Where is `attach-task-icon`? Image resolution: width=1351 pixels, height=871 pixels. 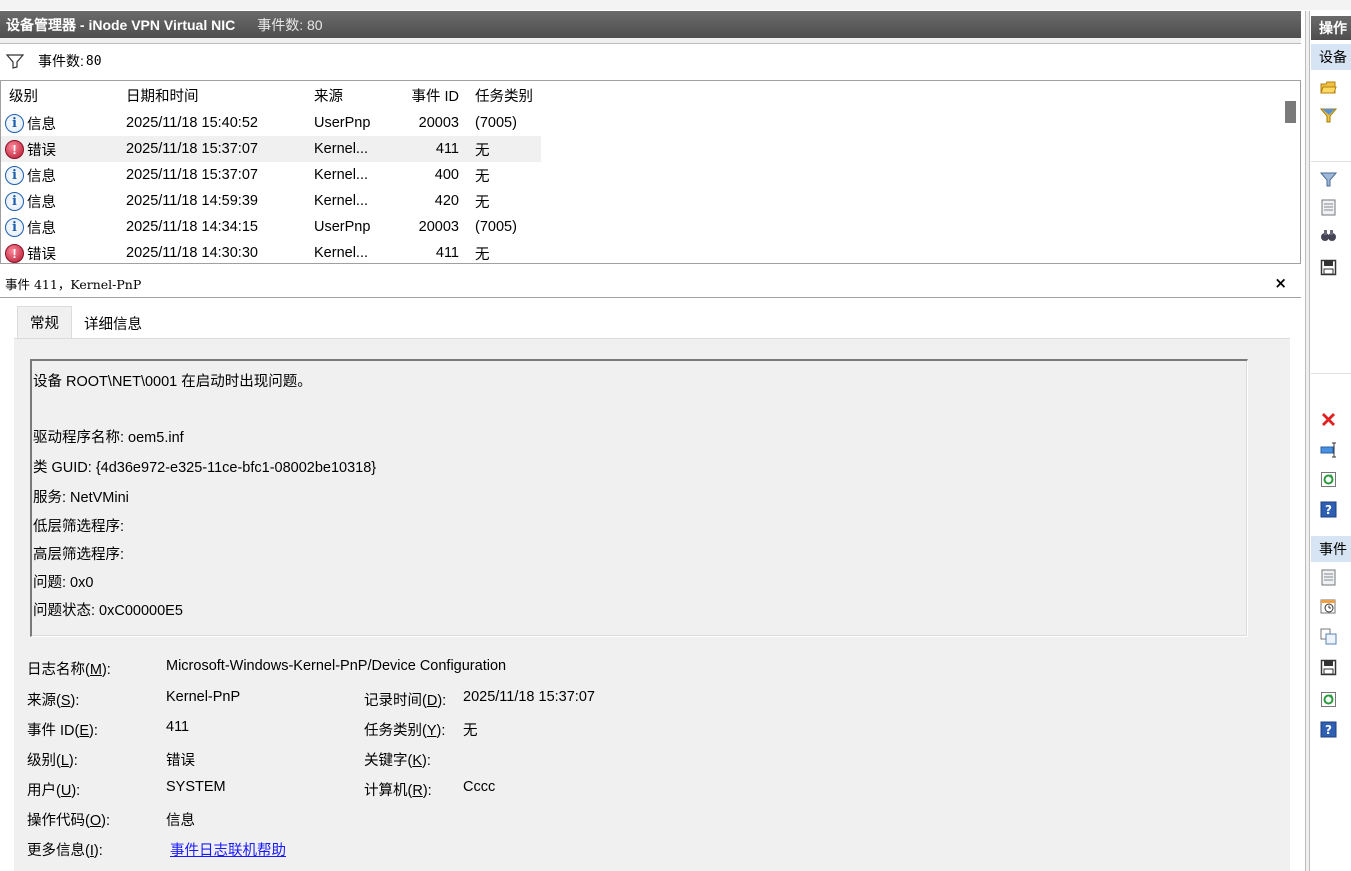 attach-task-icon is located at coordinates (1328, 606).